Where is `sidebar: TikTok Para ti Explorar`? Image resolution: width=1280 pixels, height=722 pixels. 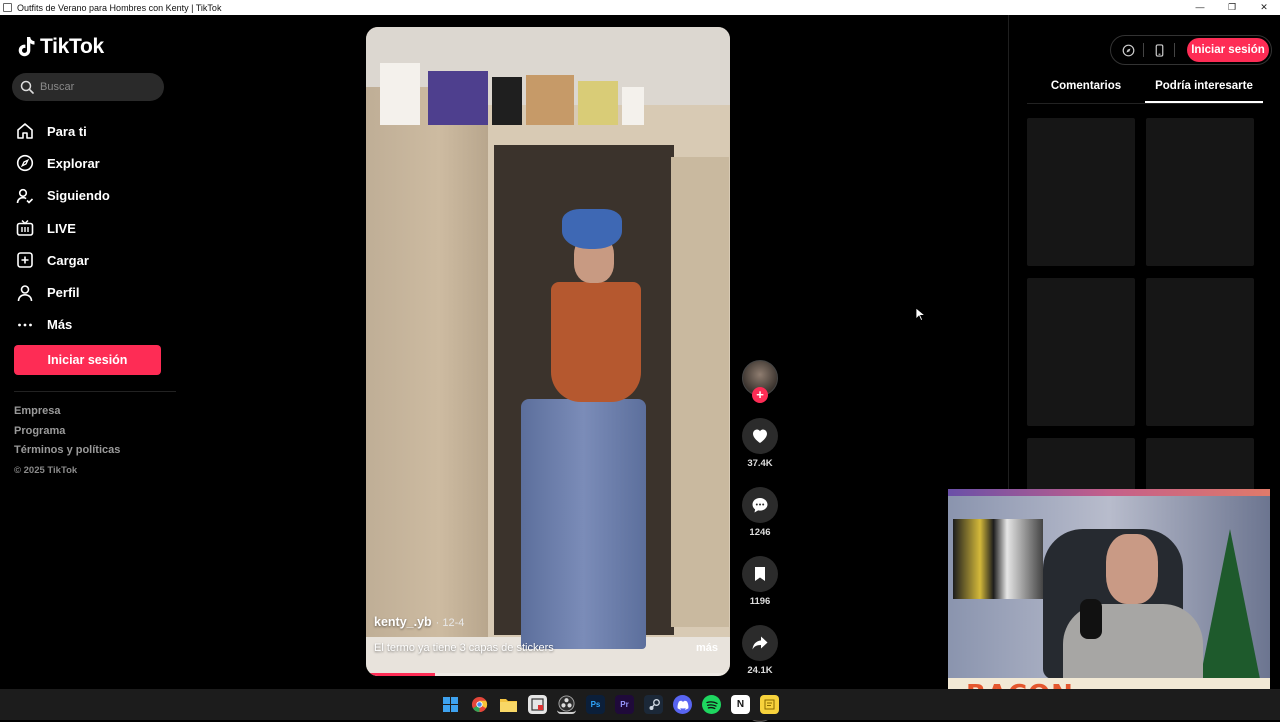
sidebar: TikTok Para ti Explorar is located at coordinates (90, 352).